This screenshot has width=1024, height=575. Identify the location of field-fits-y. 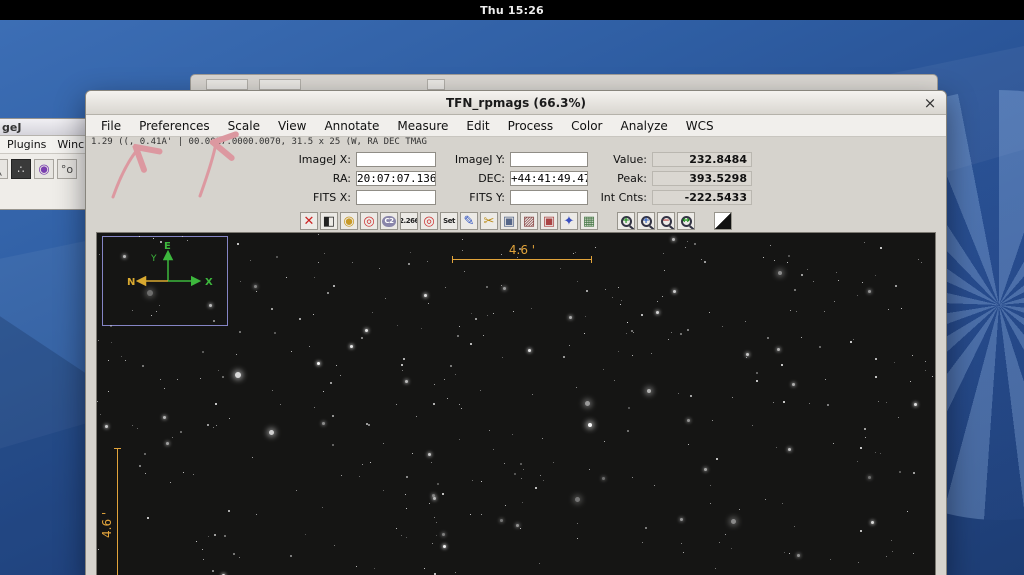
(549, 197).